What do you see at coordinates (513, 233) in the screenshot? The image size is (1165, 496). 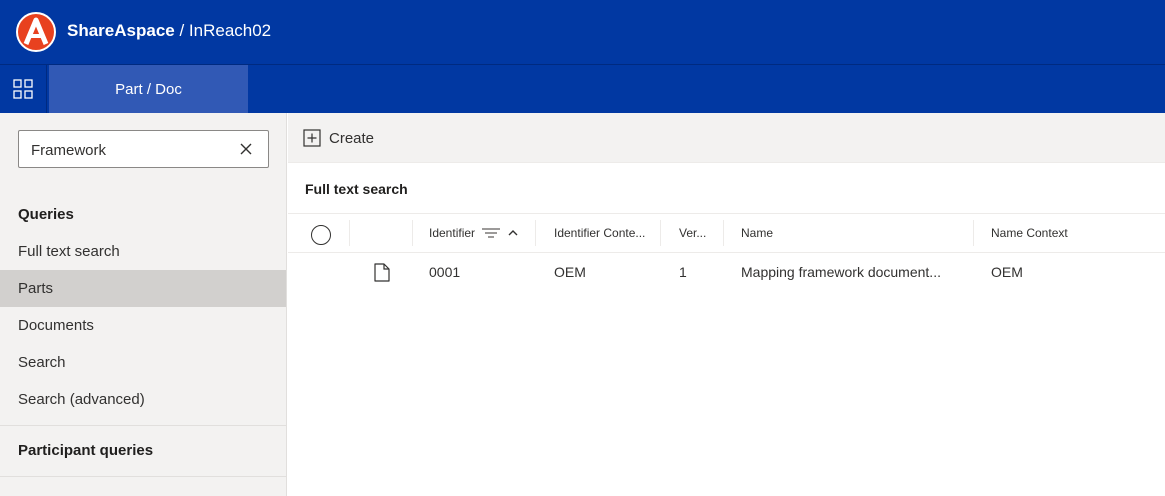 I see `sort-ascending-icon` at bounding box center [513, 233].